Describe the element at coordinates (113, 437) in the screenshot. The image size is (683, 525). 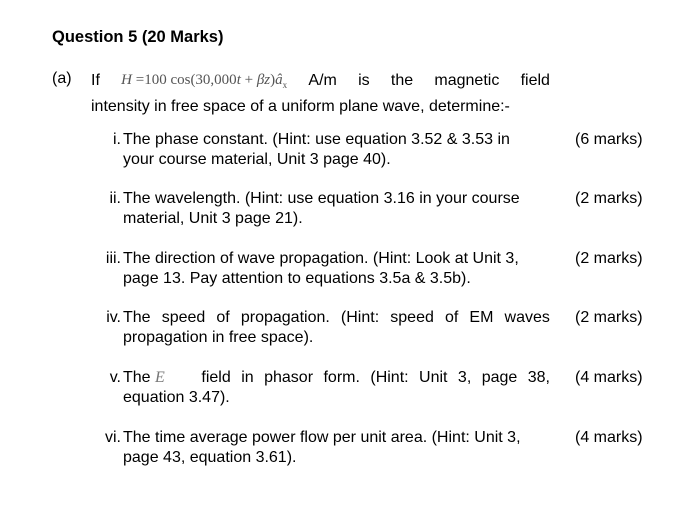
I see `item-number: vi.` at that location.